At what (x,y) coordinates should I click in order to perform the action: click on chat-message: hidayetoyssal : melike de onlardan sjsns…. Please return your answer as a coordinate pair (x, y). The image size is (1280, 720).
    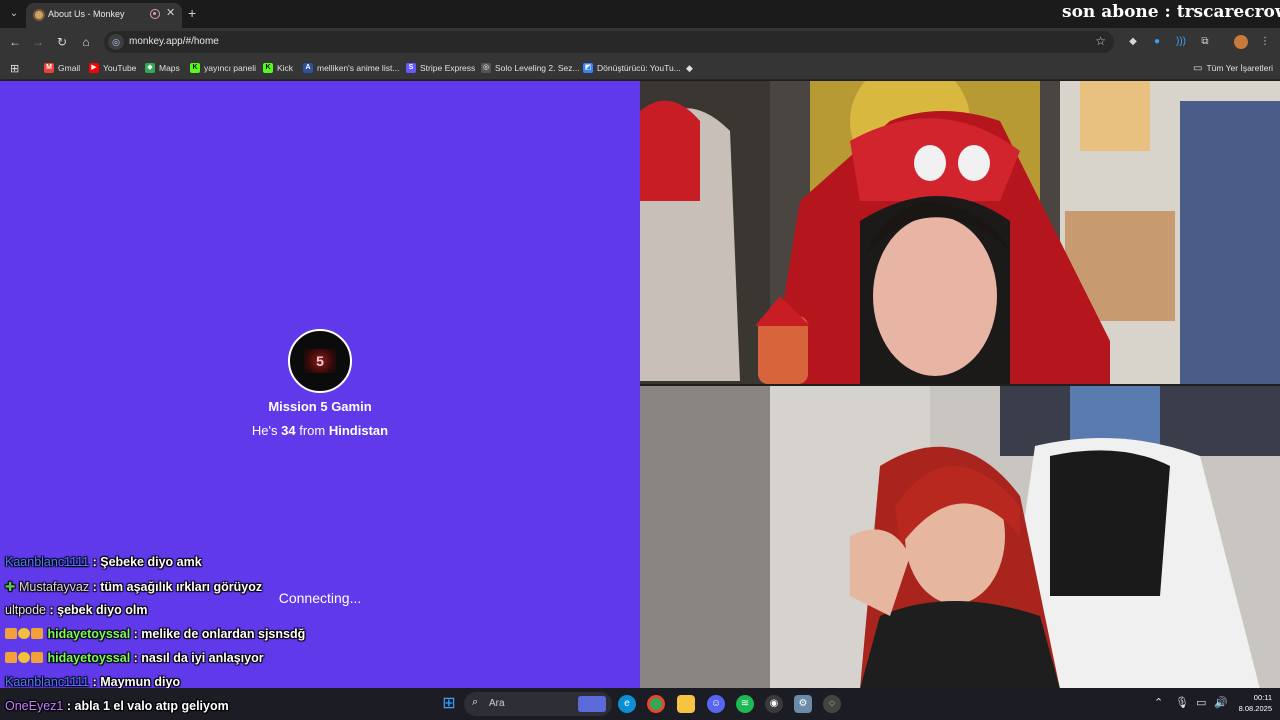
    Looking at the image, I should click on (155, 634).